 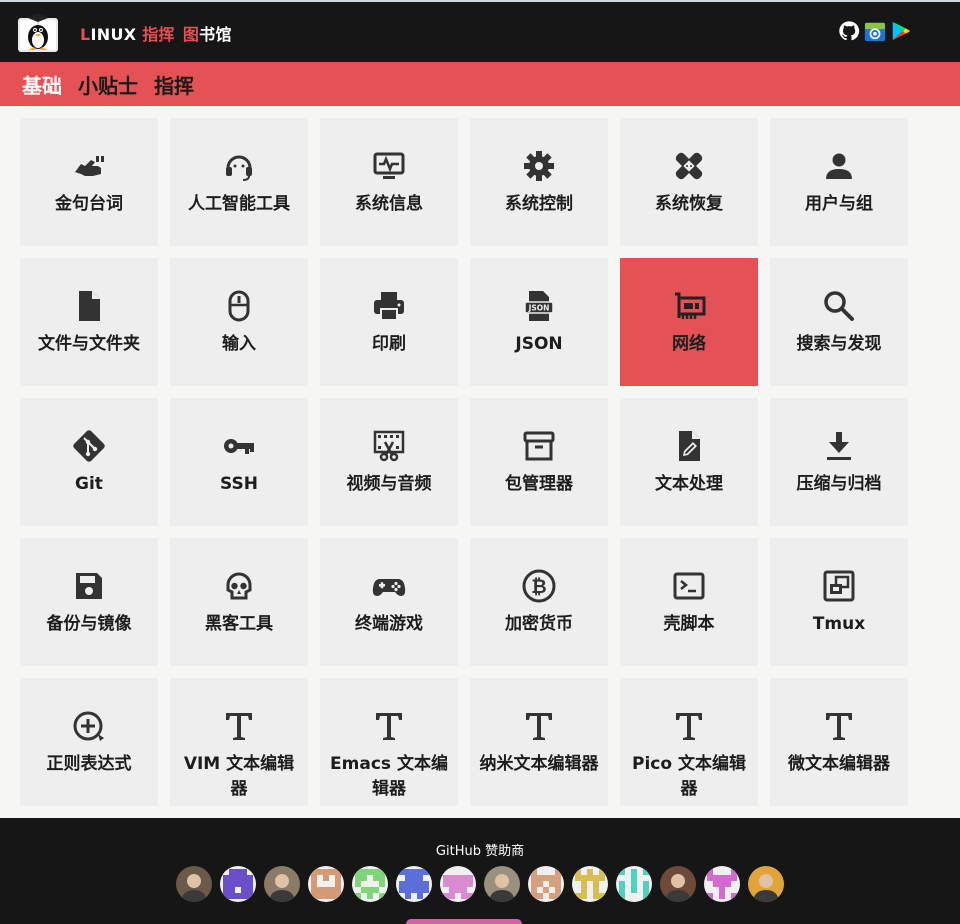 I want to click on tile-regex: 正则表达式, so click(x=89, y=742).